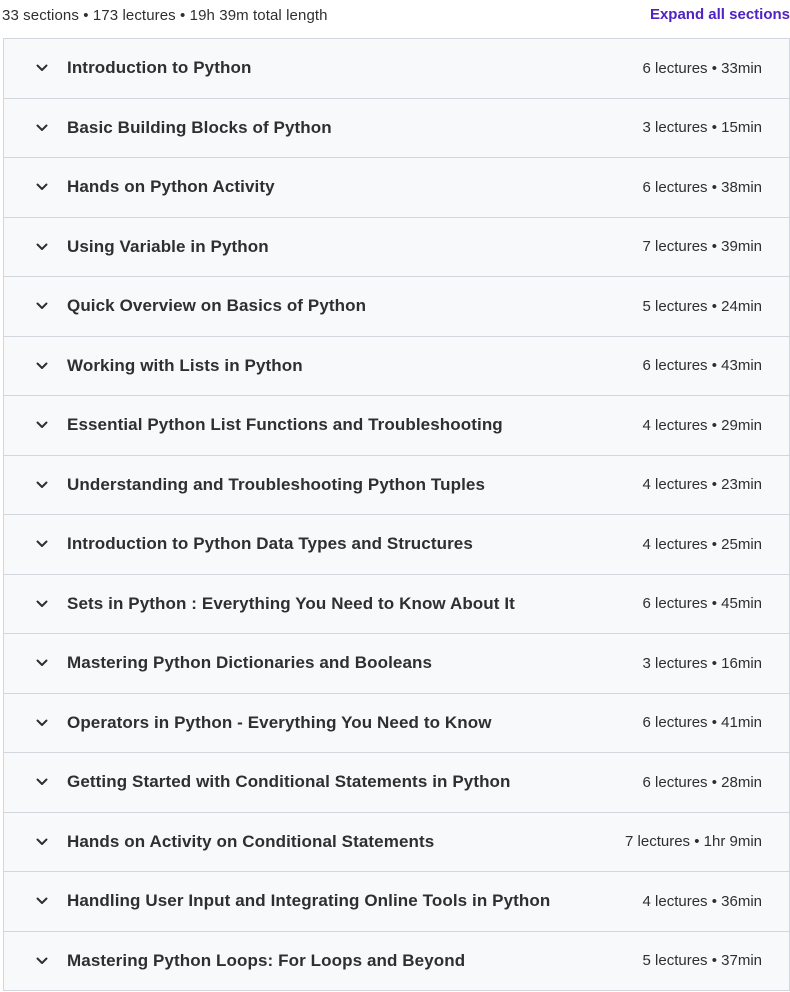 The image size is (790, 992). I want to click on section-lecture-count: 6 lectures • 28min, so click(702, 782).